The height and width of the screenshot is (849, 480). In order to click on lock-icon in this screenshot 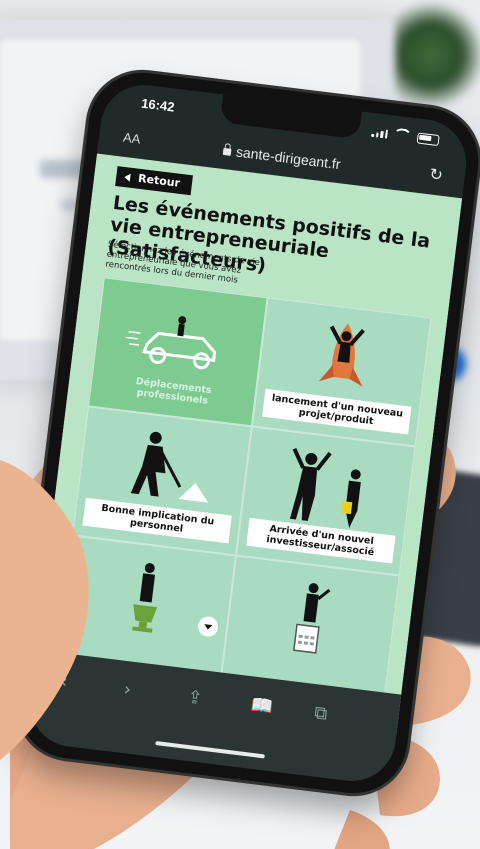, I will do `click(227, 151)`.